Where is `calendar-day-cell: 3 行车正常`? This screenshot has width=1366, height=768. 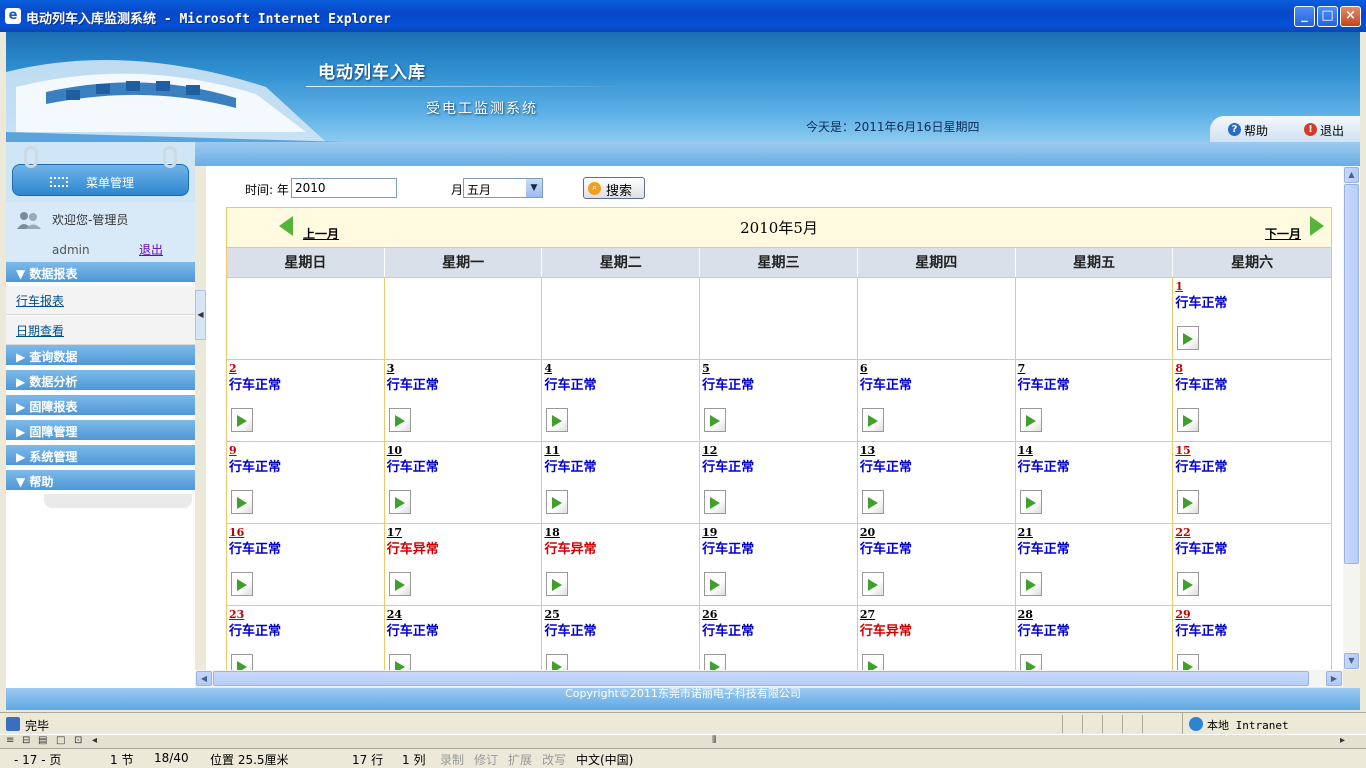 calendar-day-cell: 3 行车正常 is located at coordinates (464, 400).